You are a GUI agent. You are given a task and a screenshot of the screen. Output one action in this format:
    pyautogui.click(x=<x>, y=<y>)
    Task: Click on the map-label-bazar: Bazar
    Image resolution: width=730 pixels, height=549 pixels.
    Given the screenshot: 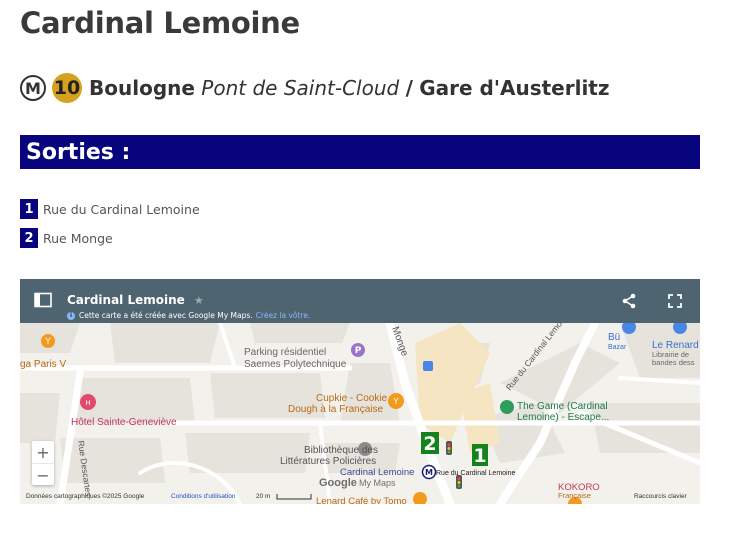 What is the action you would take?
    pyautogui.click(x=617, y=347)
    